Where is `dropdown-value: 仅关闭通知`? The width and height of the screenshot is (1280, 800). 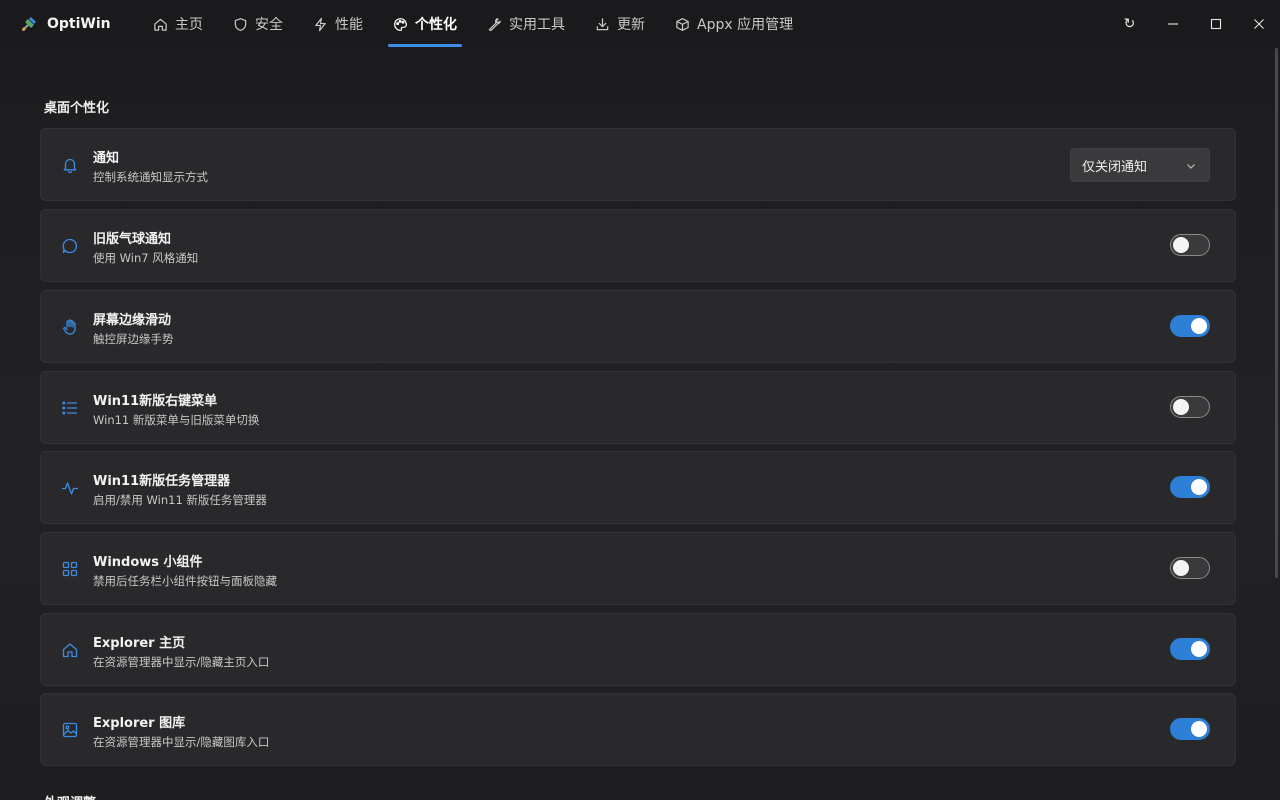
dropdown-value: 仅关闭通知 is located at coordinates (1115, 167).